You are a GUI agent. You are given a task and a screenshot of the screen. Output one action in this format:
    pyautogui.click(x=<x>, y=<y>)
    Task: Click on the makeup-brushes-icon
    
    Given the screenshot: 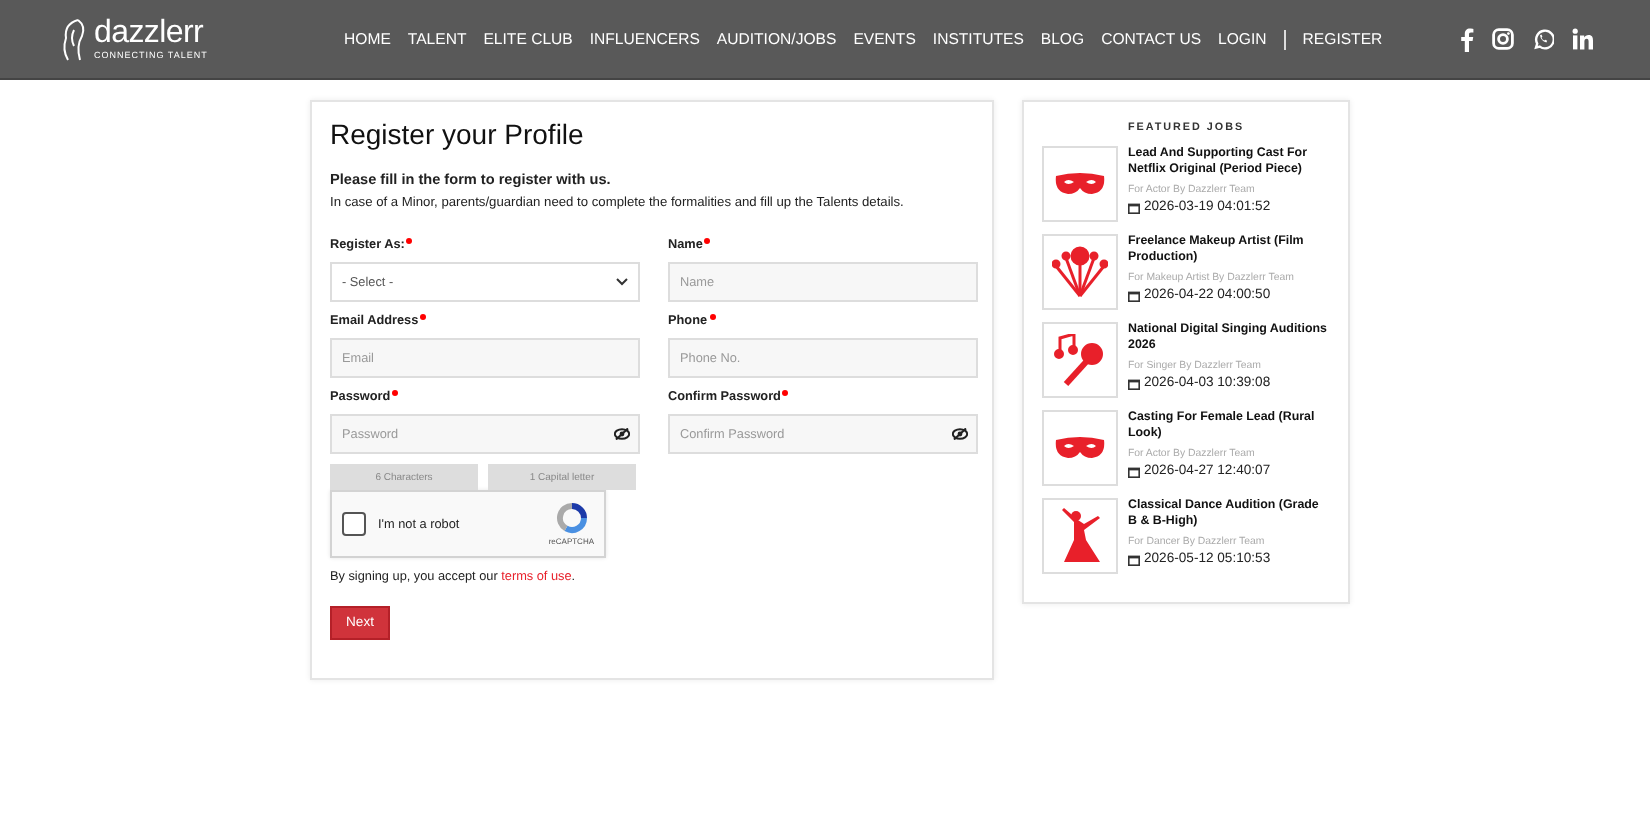 What is the action you would take?
    pyautogui.click(x=1080, y=272)
    